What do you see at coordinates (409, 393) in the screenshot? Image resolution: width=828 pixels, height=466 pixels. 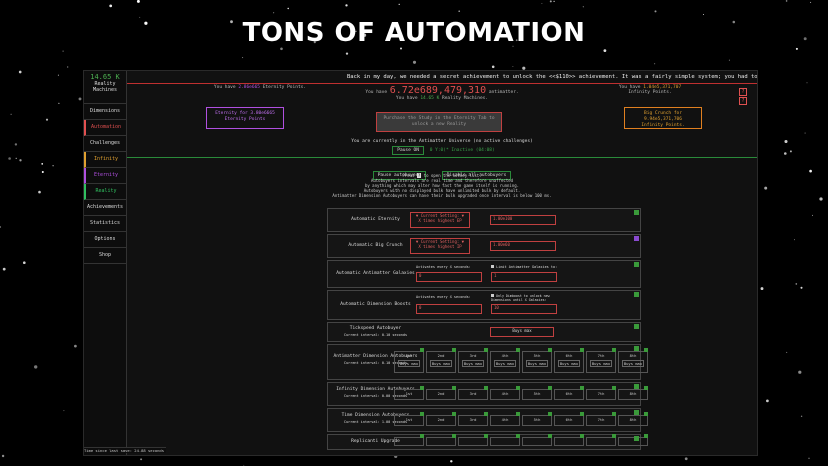 I see `id-autobuyer-1st: 1st` at bounding box center [409, 393].